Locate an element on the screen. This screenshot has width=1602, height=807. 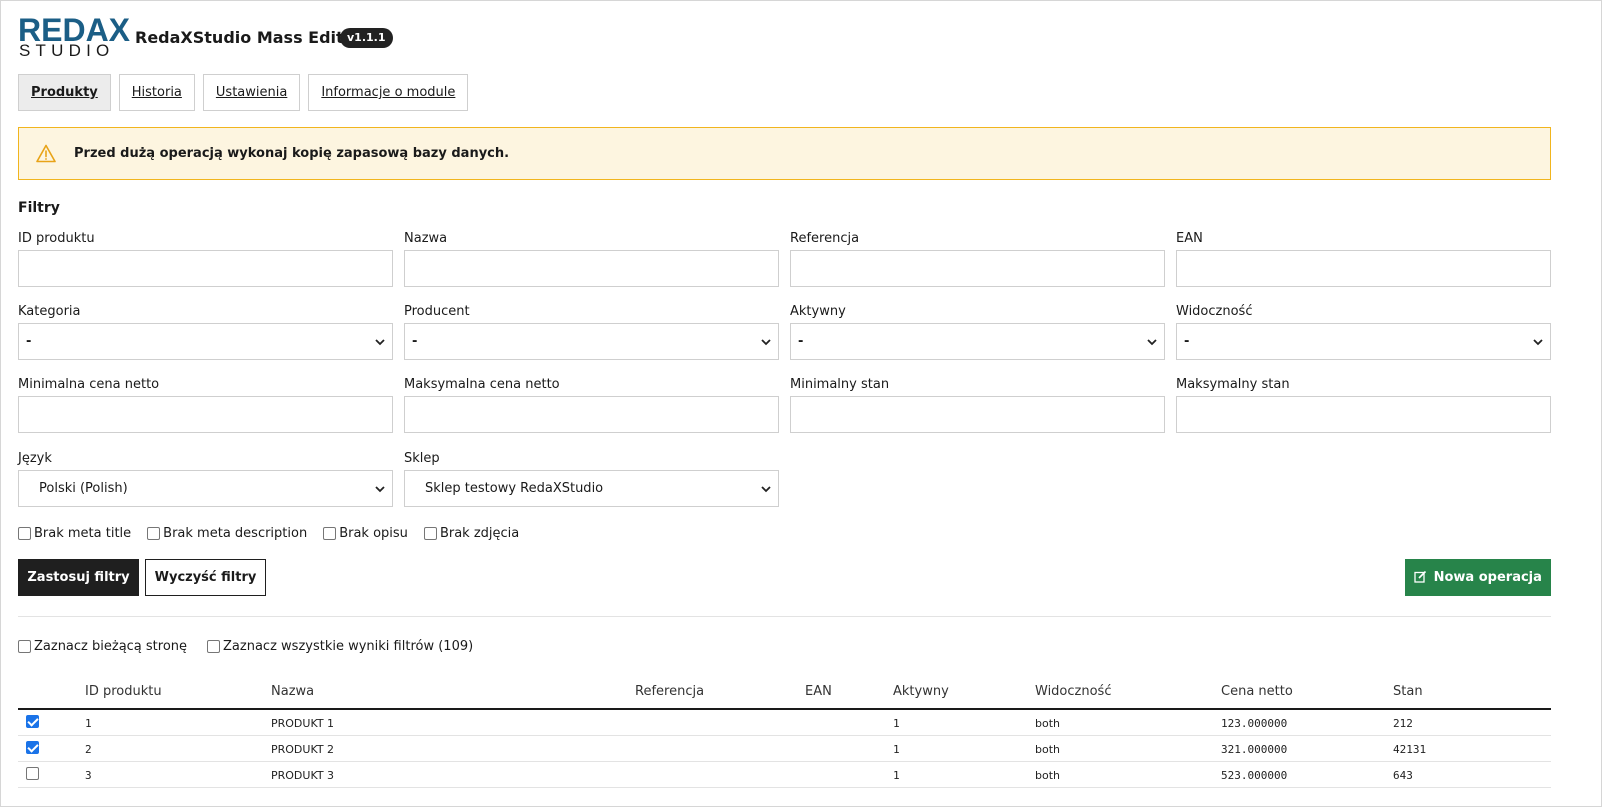
table-row: 1 PRODUKT 1 1 both 123.000000 212 is located at coordinates (784, 723).